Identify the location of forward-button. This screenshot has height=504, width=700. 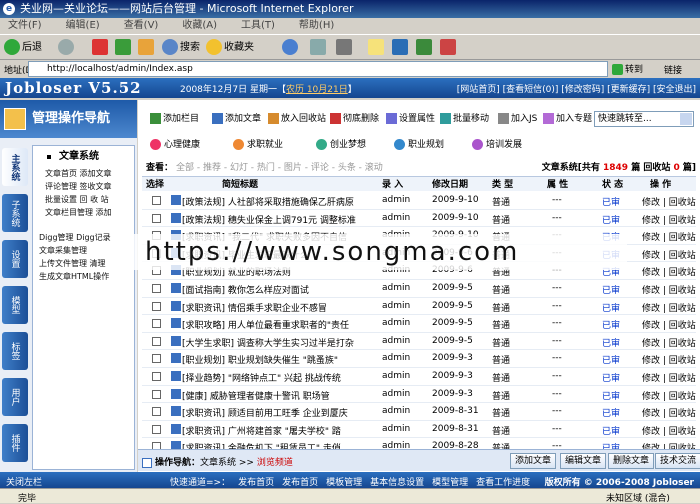
(67, 48).